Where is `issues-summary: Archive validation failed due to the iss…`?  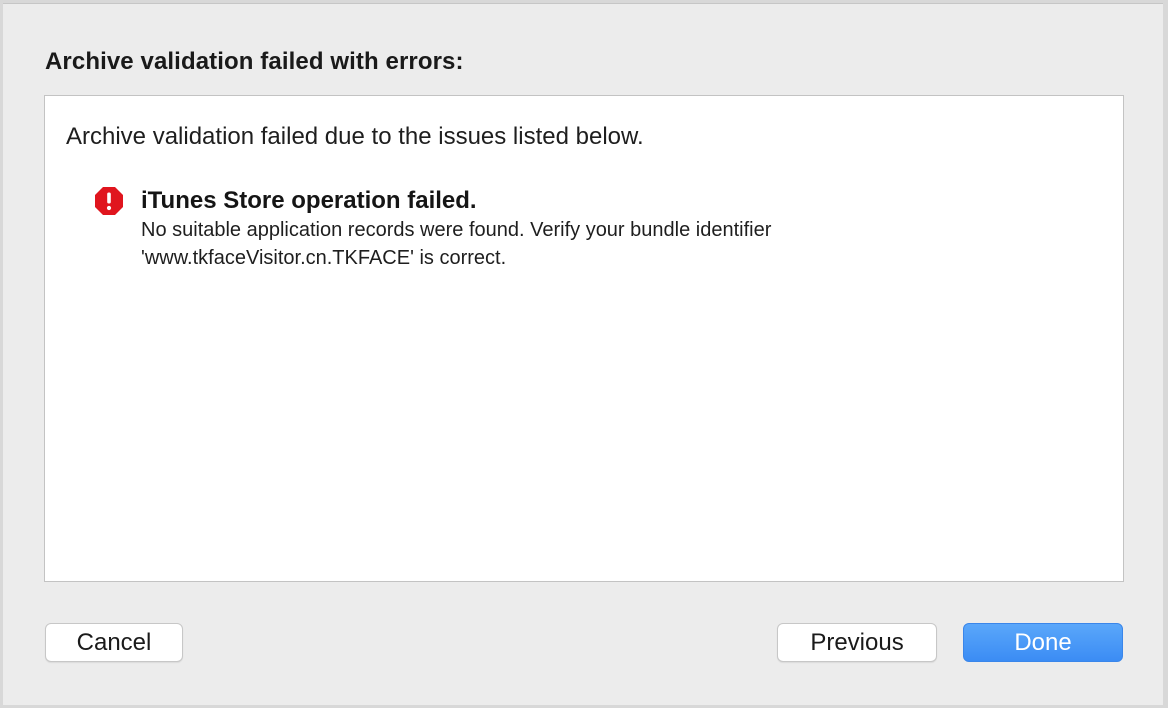 issues-summary: Archive validation failed due to the iss… is located at coordinates (355, 136).